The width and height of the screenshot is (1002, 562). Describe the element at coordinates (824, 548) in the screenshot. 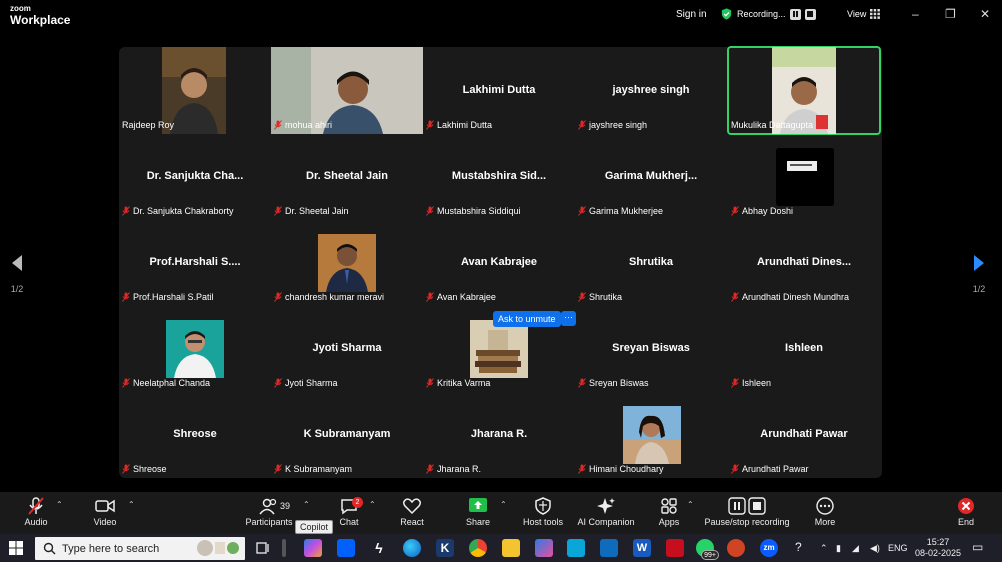

I see `show-hidden-icons-chevron-icon: ⌃` at that location.